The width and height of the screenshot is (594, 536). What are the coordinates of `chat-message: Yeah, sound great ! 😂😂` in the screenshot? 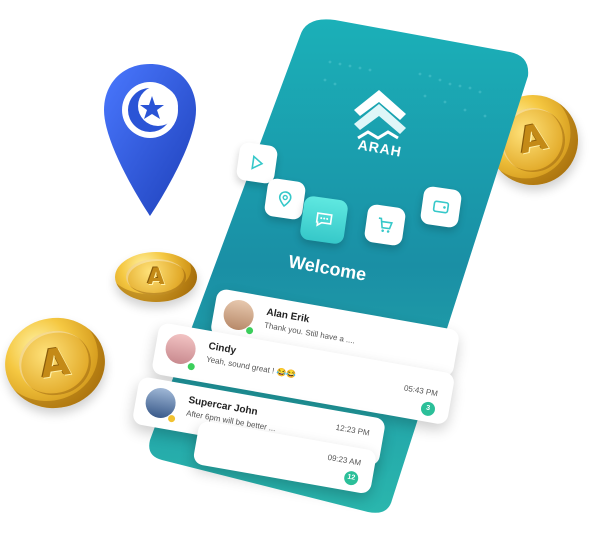 It's located at (251, 367).